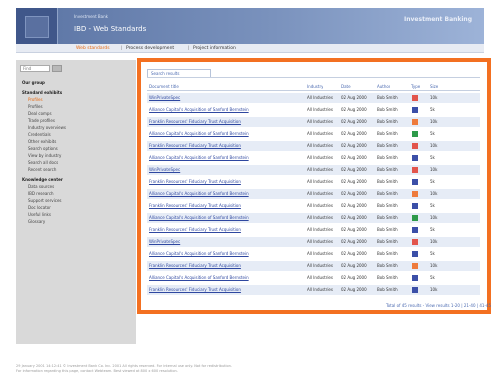 The width and height of the screenshot is (498, 381). I want to click on column-header-size: Size, so click(434, 86).